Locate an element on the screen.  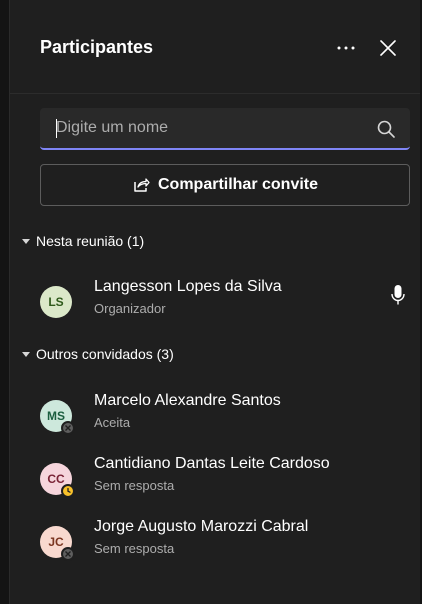
participant-row: MS Marcelo Alexandre Santos Aceita is located at coordinates (215, 417).